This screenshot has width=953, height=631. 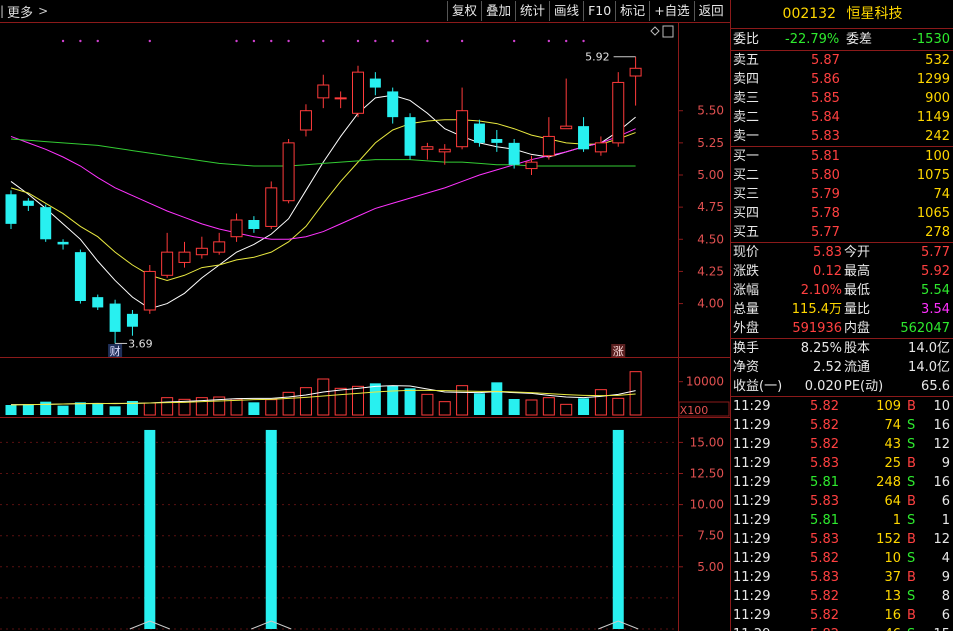 I want to click on quote-row: 现价 5.83 今开 5.77, so click(x=842, y=252).